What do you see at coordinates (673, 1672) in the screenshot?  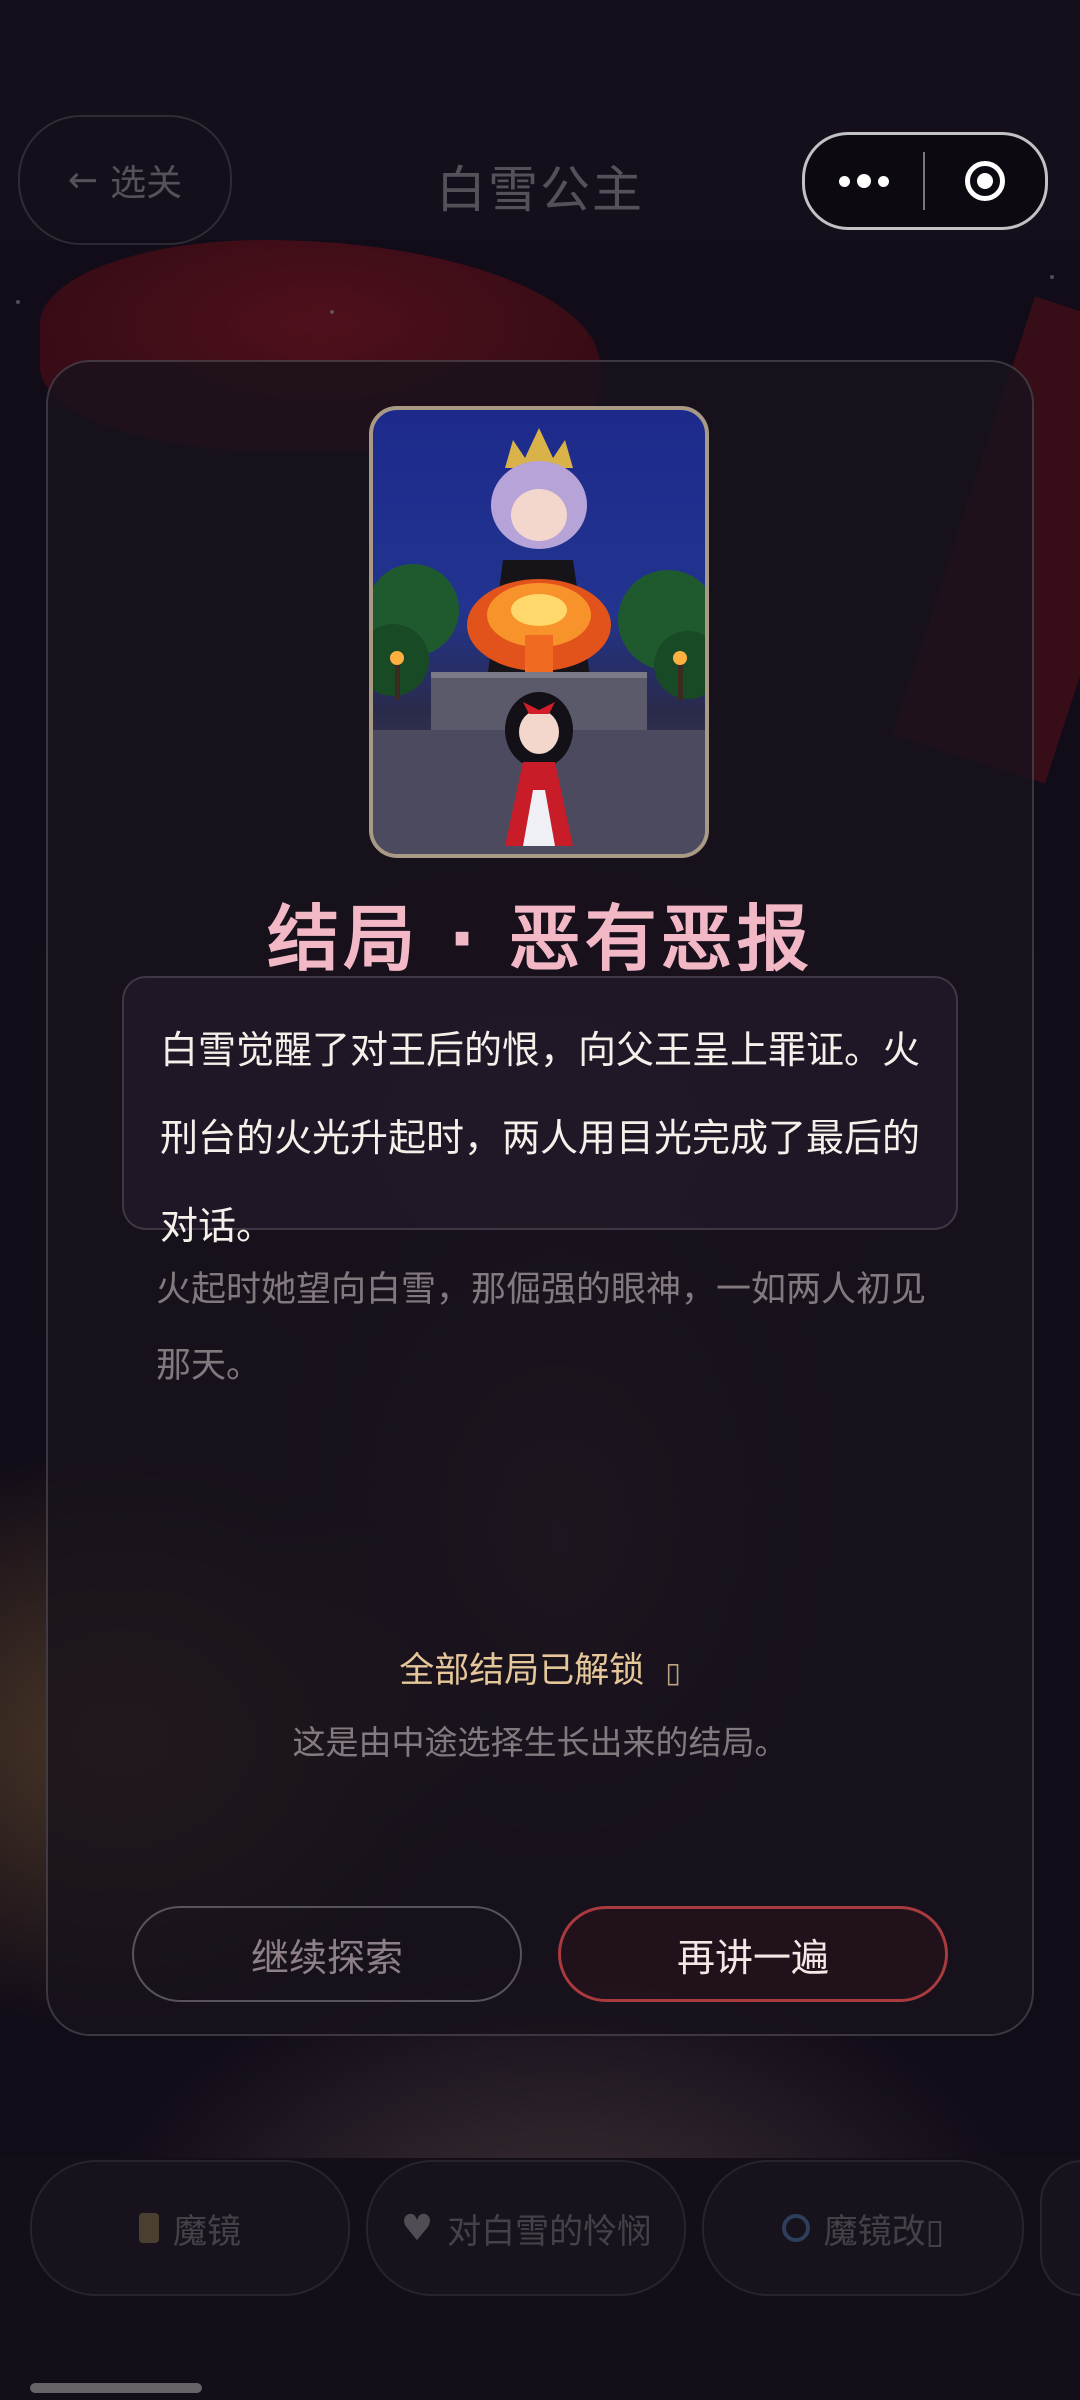 I see `unlock-icon: ▯` at bounding box center [673, 1672].